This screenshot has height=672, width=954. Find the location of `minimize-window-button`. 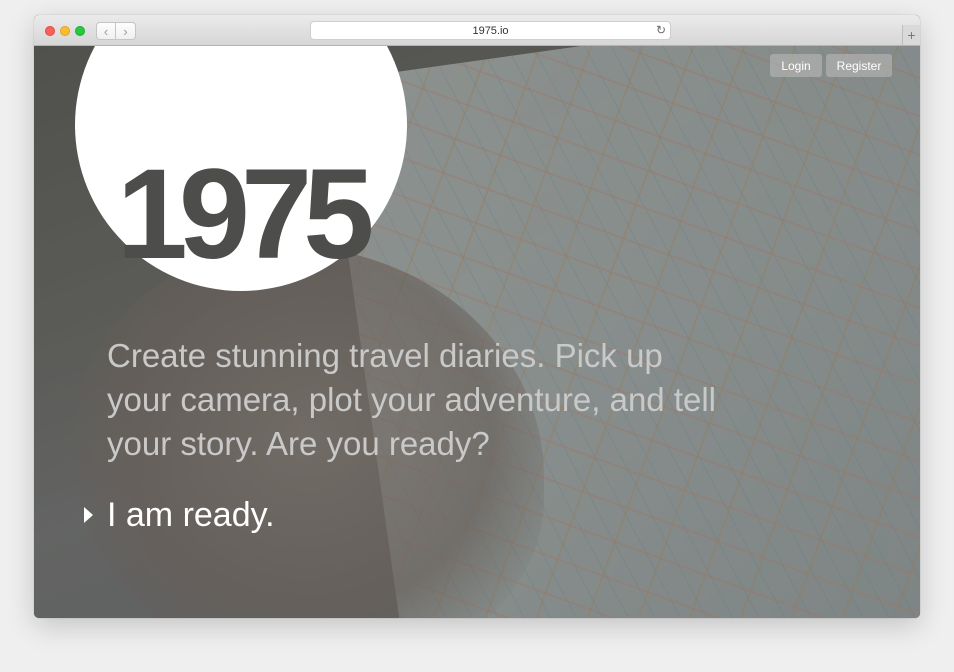

minimize-window-button is located at coordinates (65, 31).